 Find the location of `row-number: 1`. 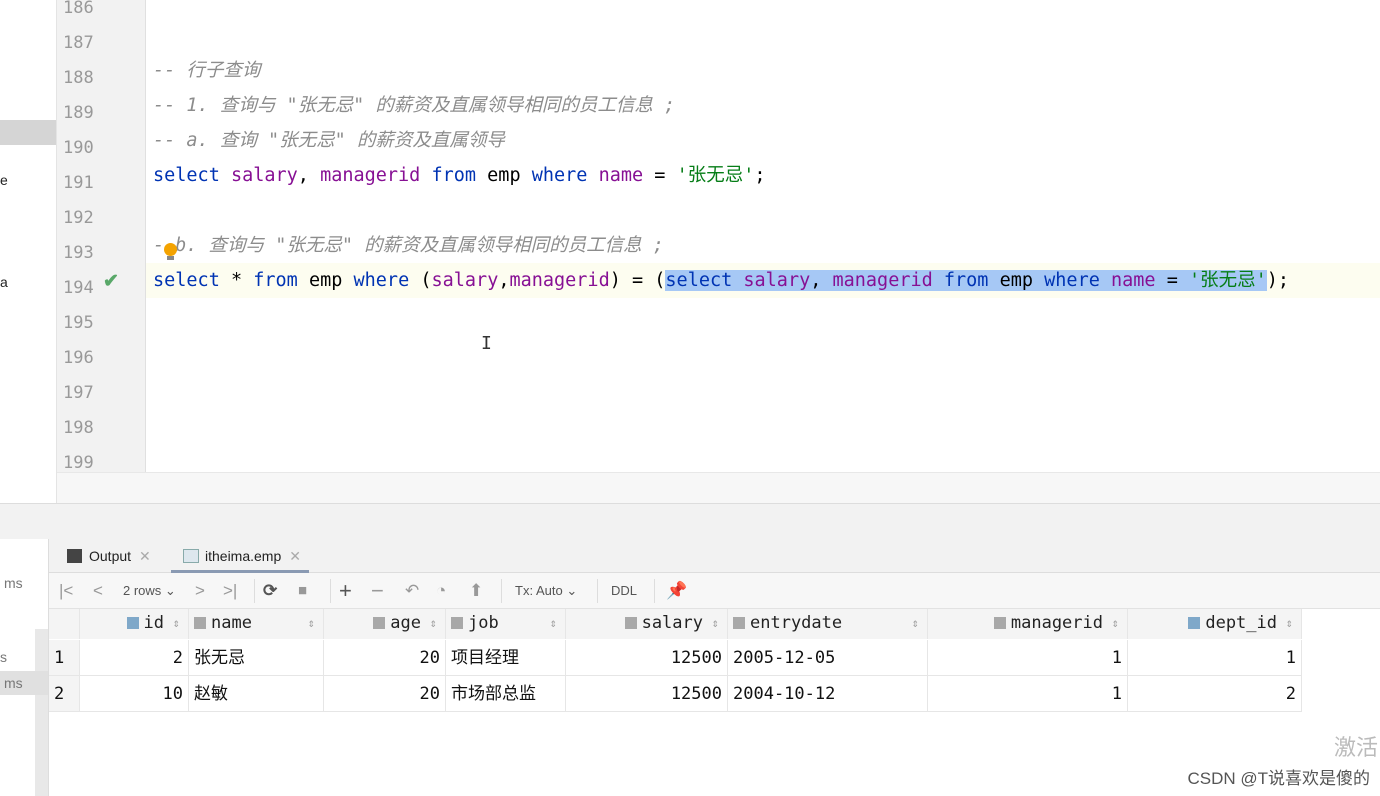

row-number: 1 is located at coordinates (64, 658).